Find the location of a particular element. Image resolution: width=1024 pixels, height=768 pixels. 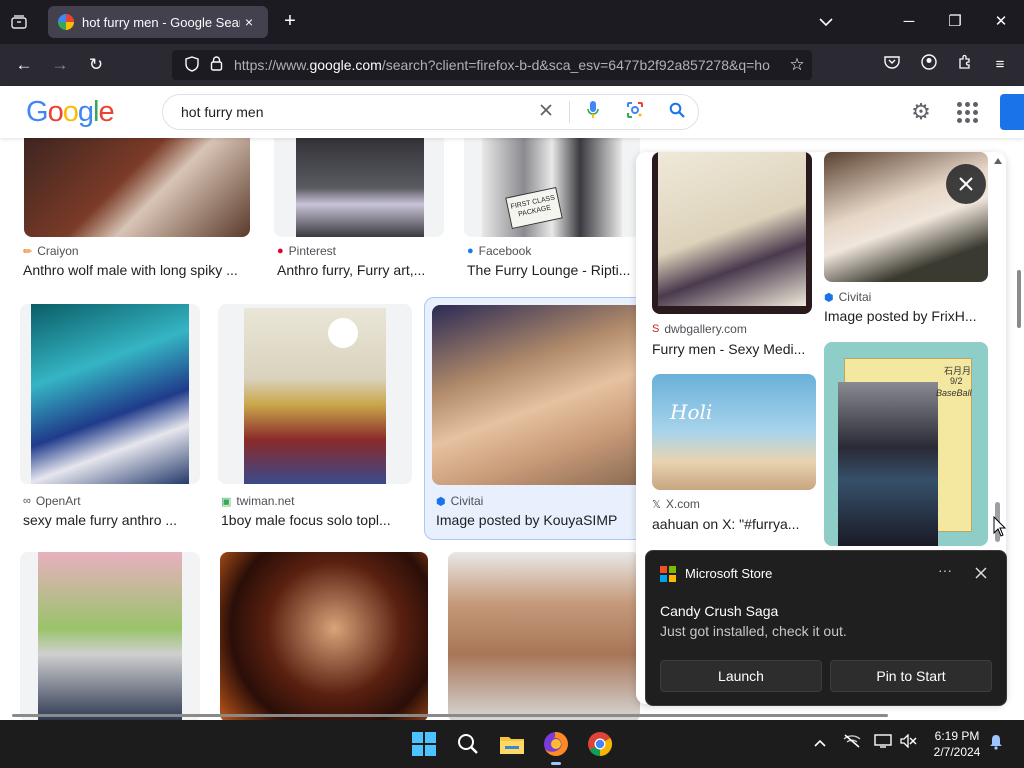

horizontal-scrollbar-thumb is located at coordinates (450, 715).